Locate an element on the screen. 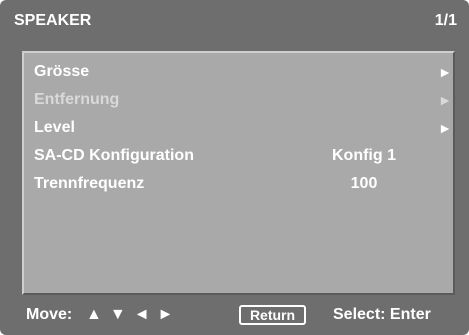 The height and width of the screenshot is (335, 469). menu-item-label: Trennfrequenz is located at coordinates (89, 183).